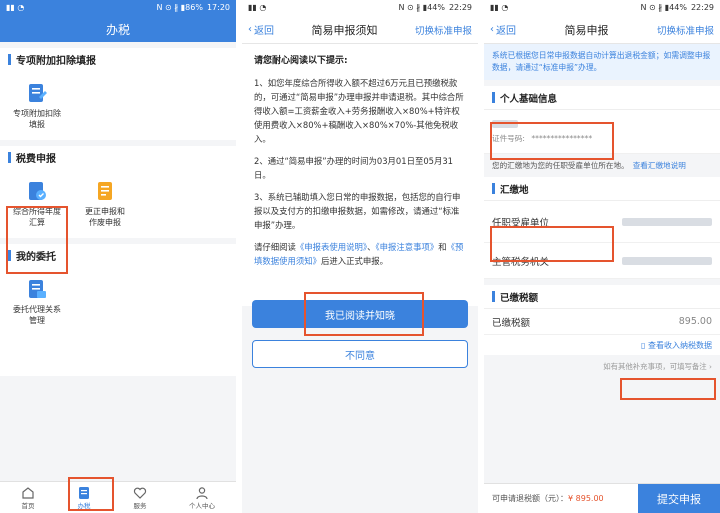 This screenshot has width=720, height=513. What do you see at coordinates (56, 61) in the screenshot?
I see `section-title: 专项附加扣除填报` at bounding box center [56, 61].